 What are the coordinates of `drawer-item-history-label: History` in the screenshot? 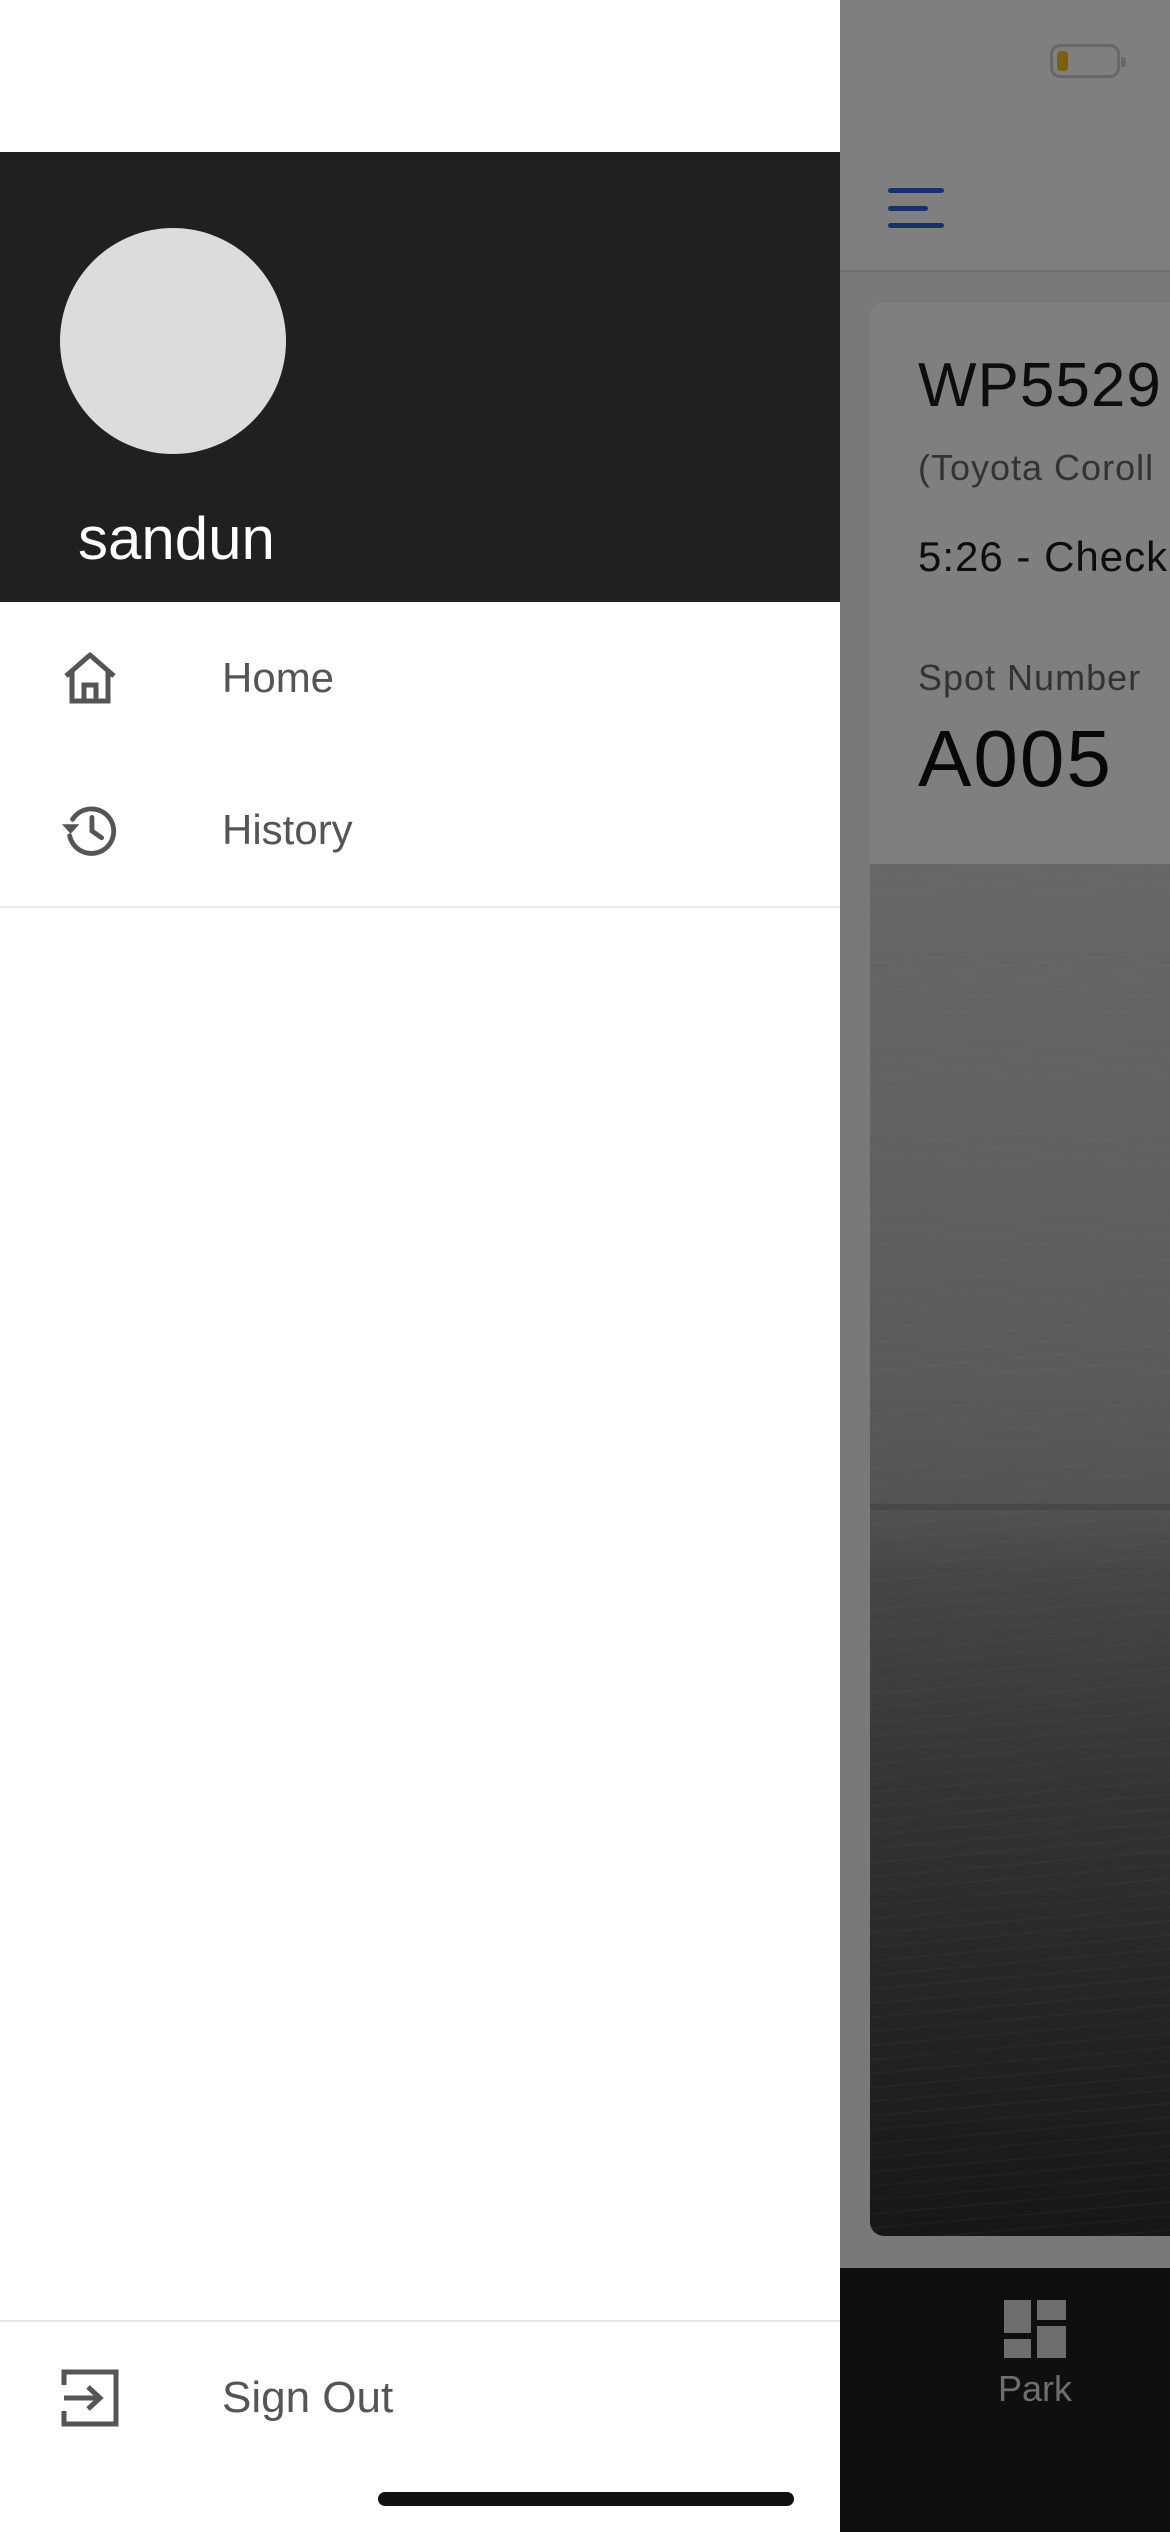 It's located at (287, 829).